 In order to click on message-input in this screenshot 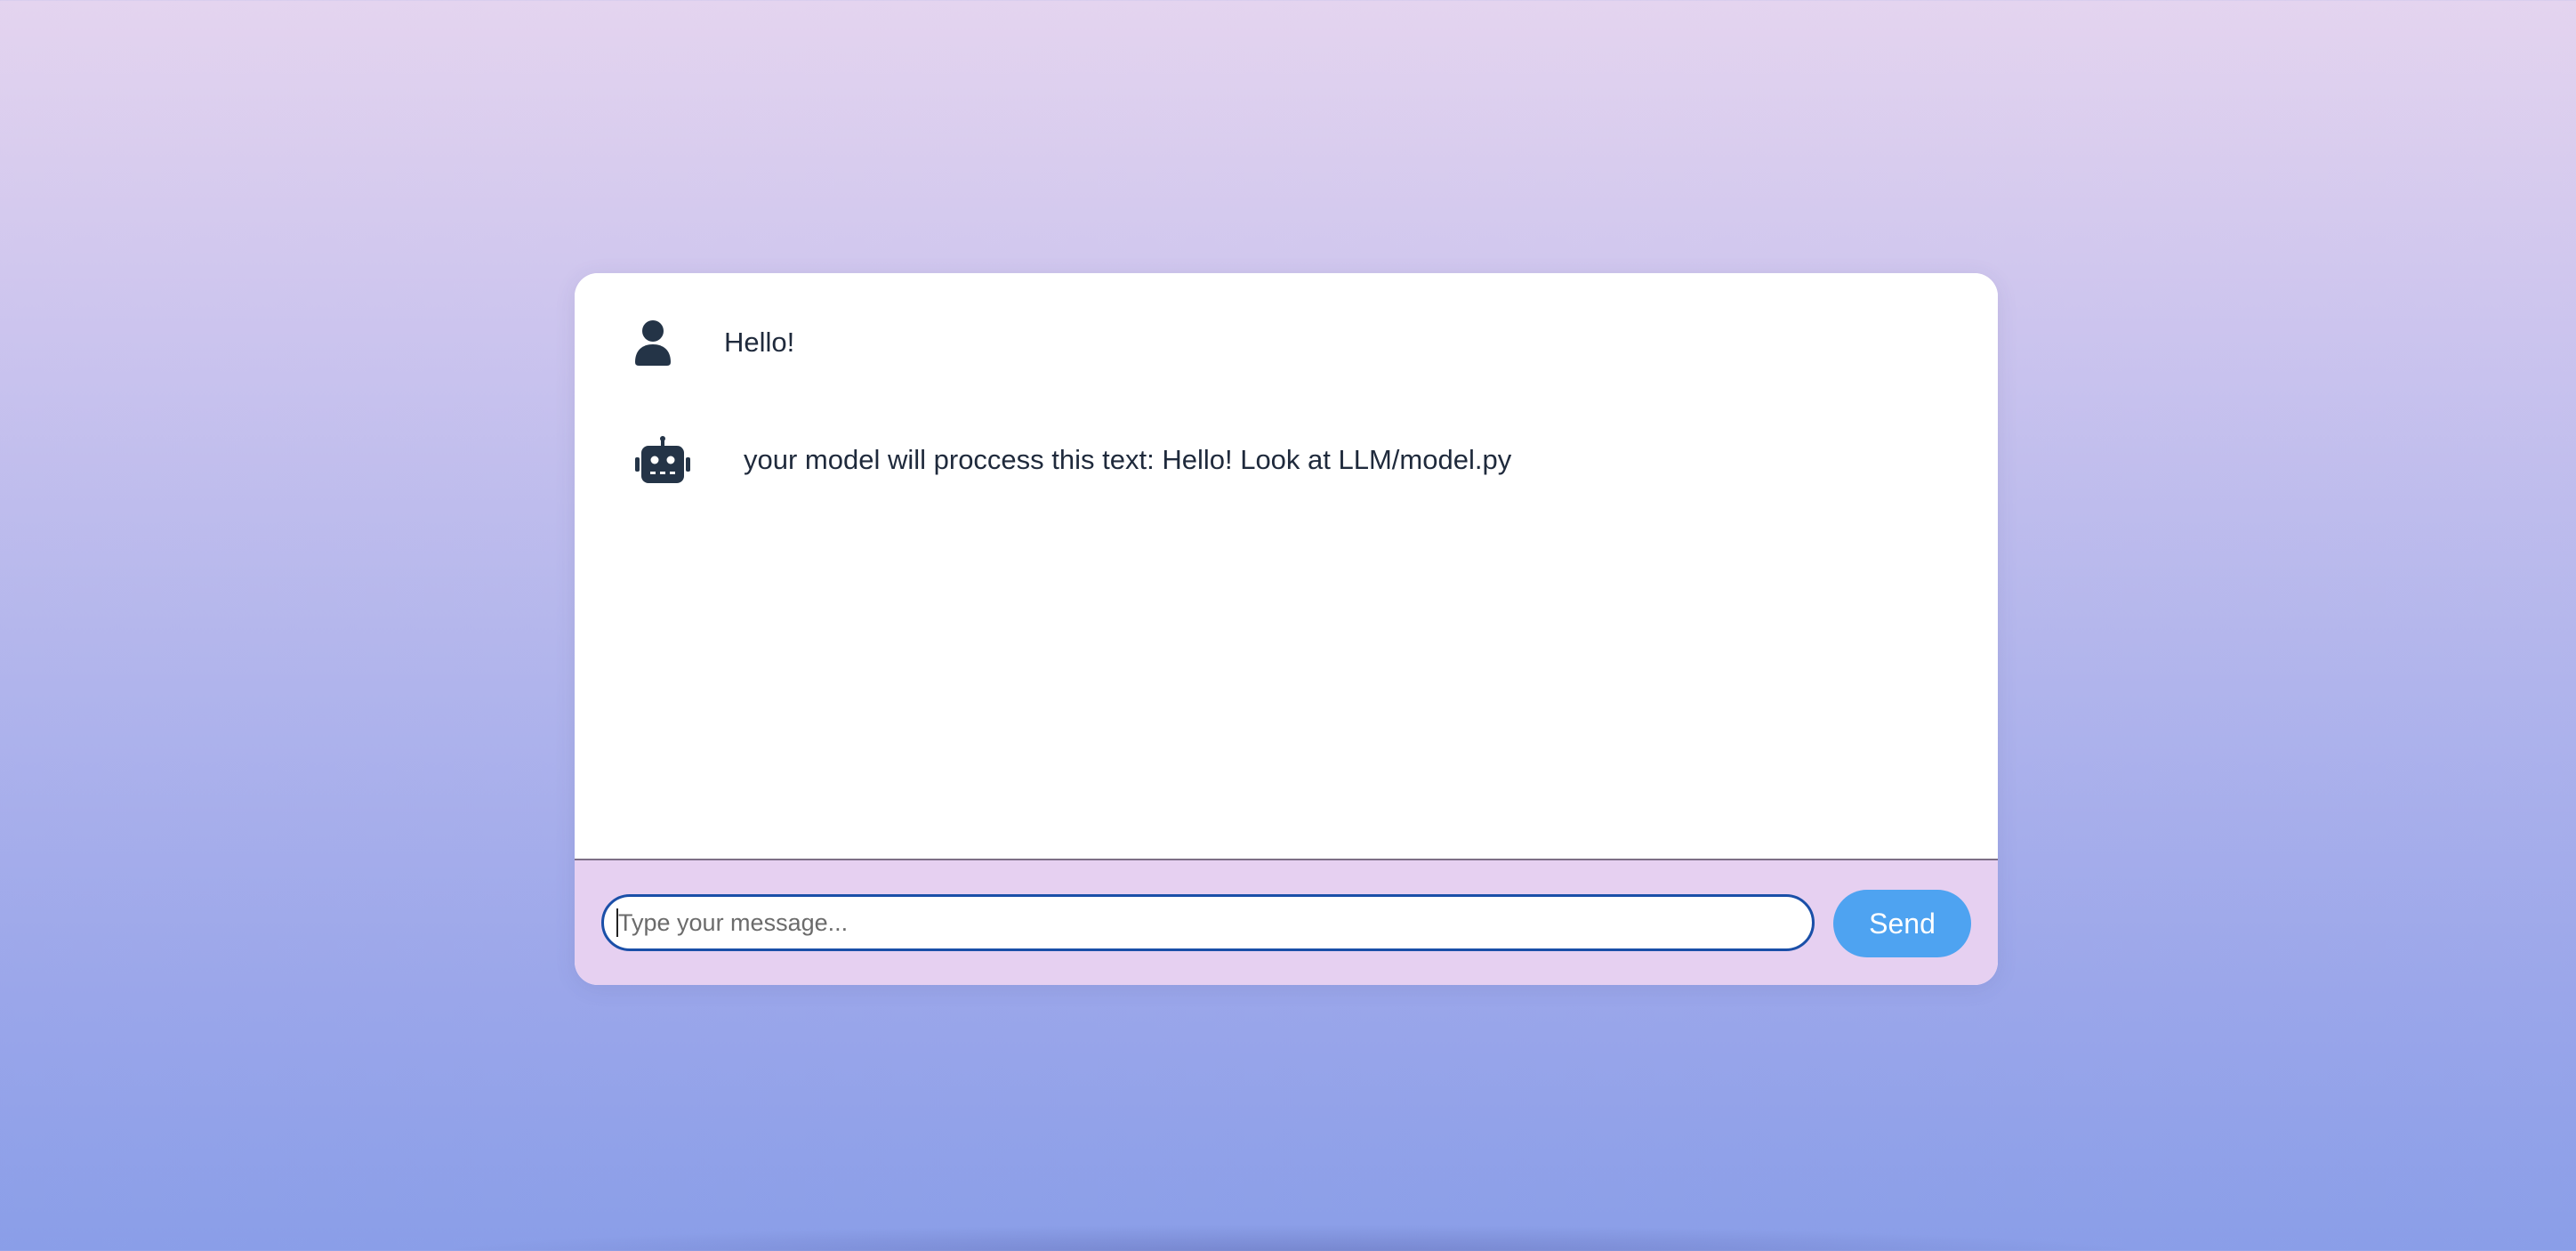, I will do `click(1208, 922)`.